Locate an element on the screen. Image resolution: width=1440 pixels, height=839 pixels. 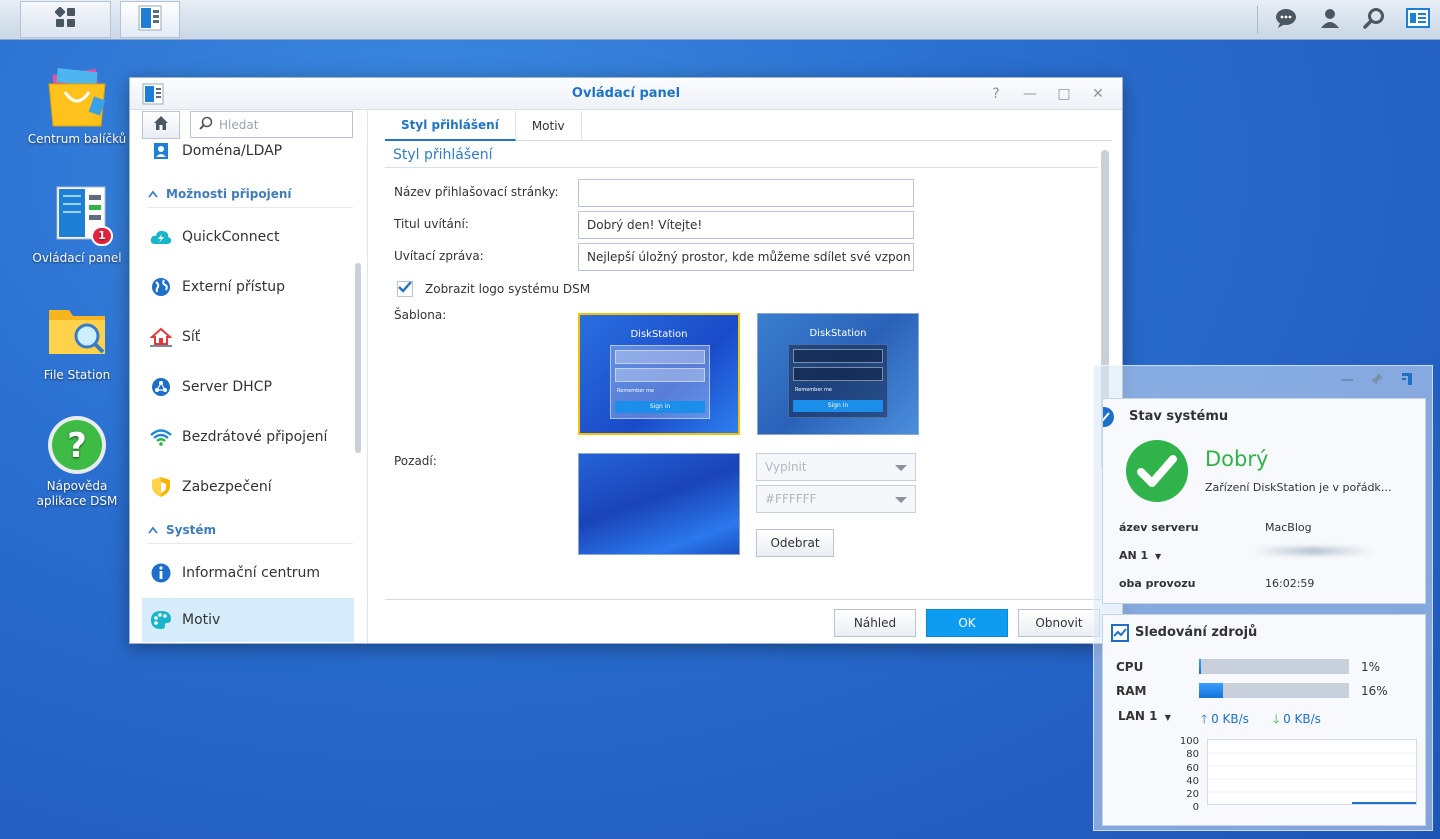
tab-theme: Motiv is located at coordinates (549, 126).